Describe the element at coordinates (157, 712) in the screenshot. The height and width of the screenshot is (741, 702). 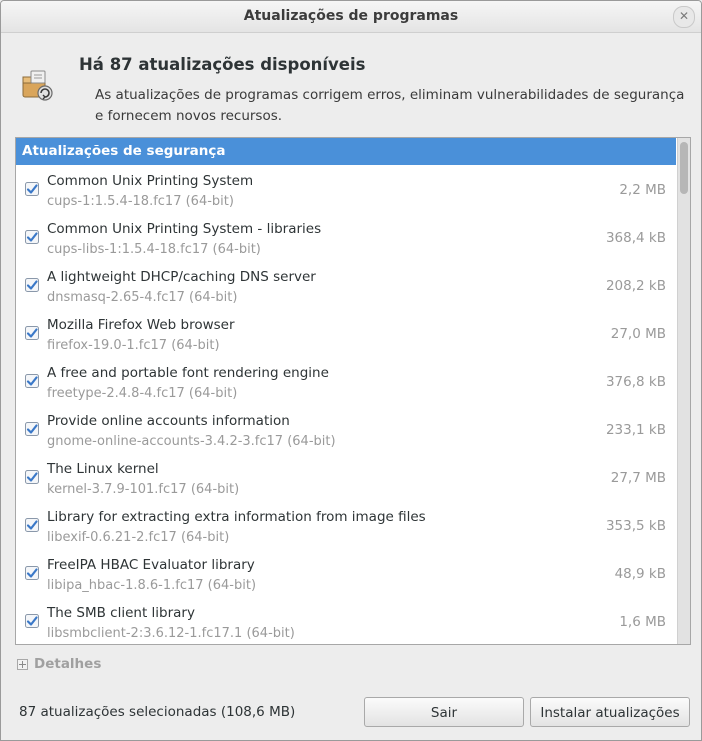
I see `selection-status: 87 atualizações selecionadas (108,6 MB)` at that location.